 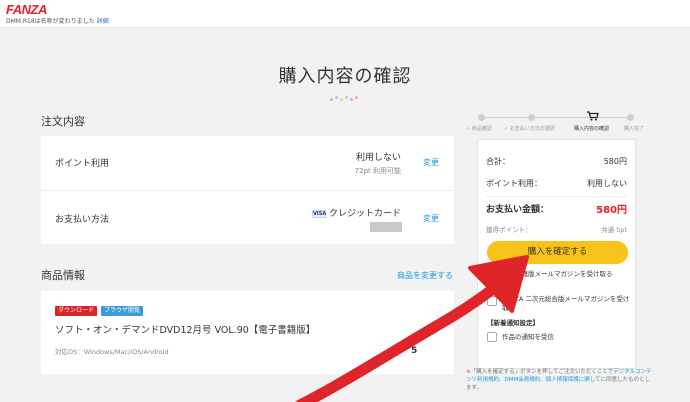 What do you see at coordinates (378, 158) in the screenshot?
I see `points-value: 利用しない` at bounding box center [378, 158].